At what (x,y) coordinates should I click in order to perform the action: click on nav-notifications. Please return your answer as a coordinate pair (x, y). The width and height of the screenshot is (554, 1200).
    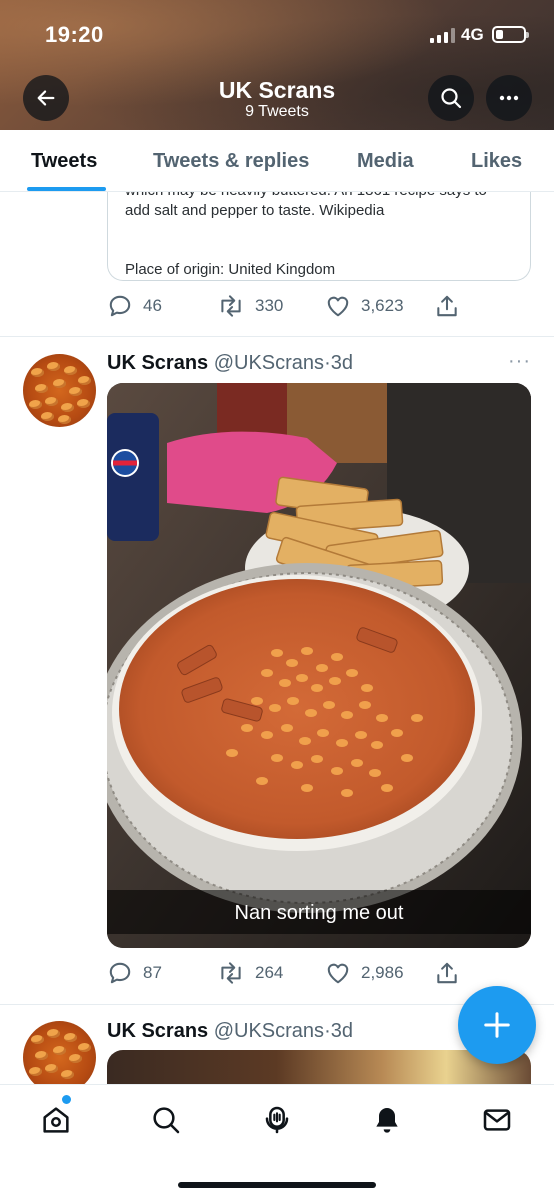
    Looking at the image, I should click on (387, 1120).